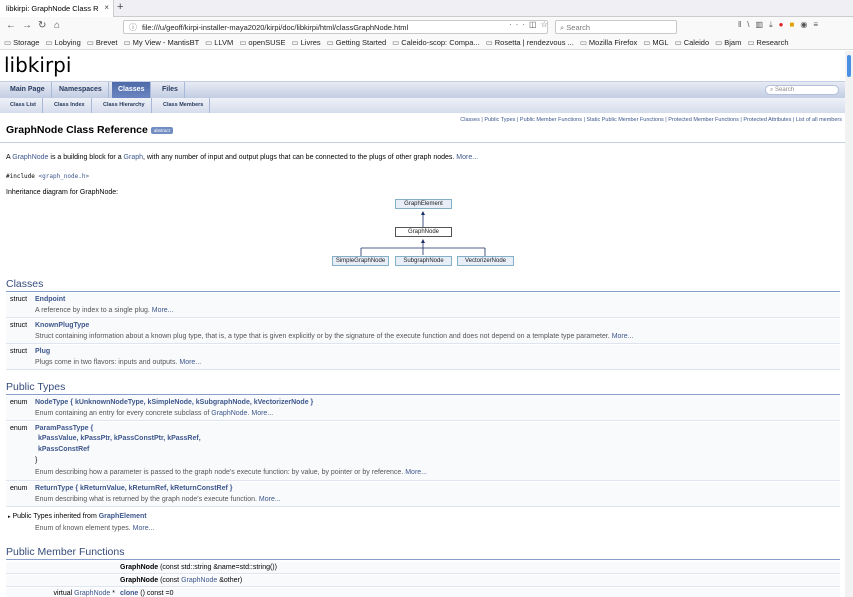 The width and height of the screenshot is (853, 597). I want to click on tab-main-page: Main Page, so click(28, 90).